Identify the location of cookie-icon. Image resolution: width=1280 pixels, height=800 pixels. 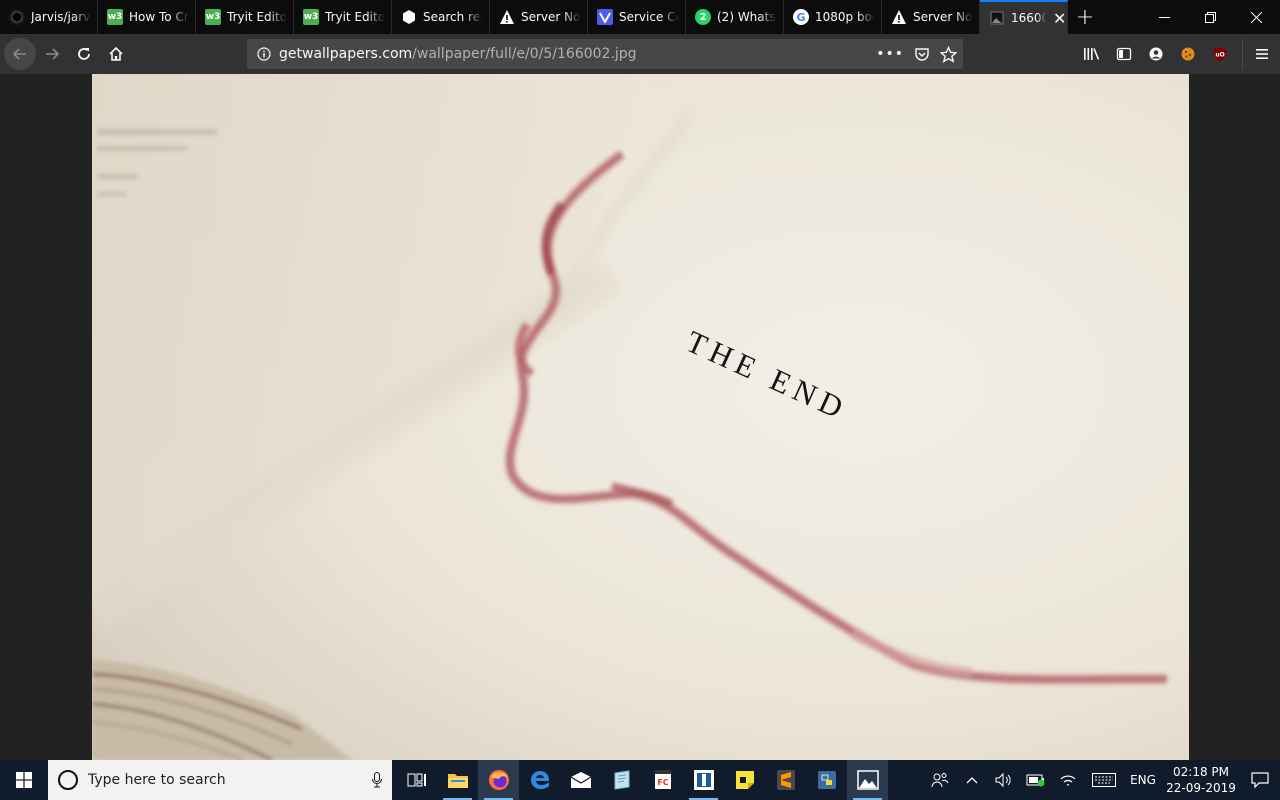
(1188, 54).